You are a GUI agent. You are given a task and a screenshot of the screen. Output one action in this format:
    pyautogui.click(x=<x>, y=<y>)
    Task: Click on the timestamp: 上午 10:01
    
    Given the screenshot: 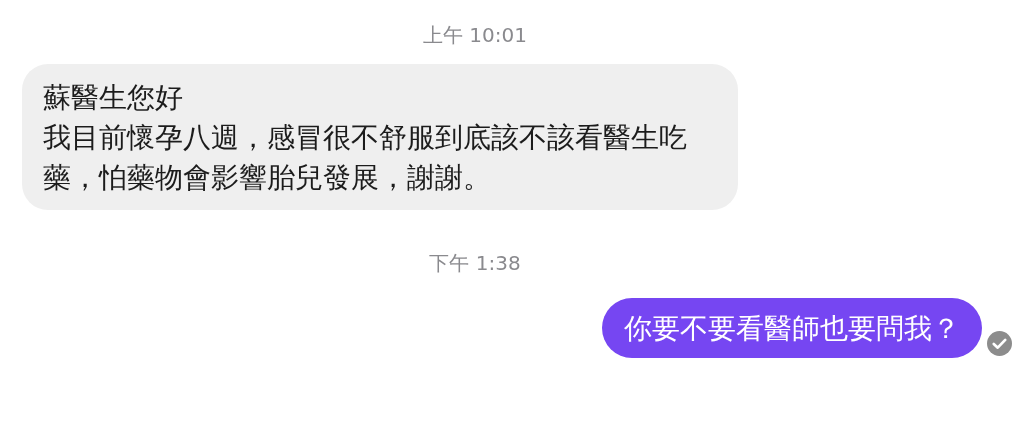 What is the action you would take?
    pyautogui.click(x=475, y=35)
    